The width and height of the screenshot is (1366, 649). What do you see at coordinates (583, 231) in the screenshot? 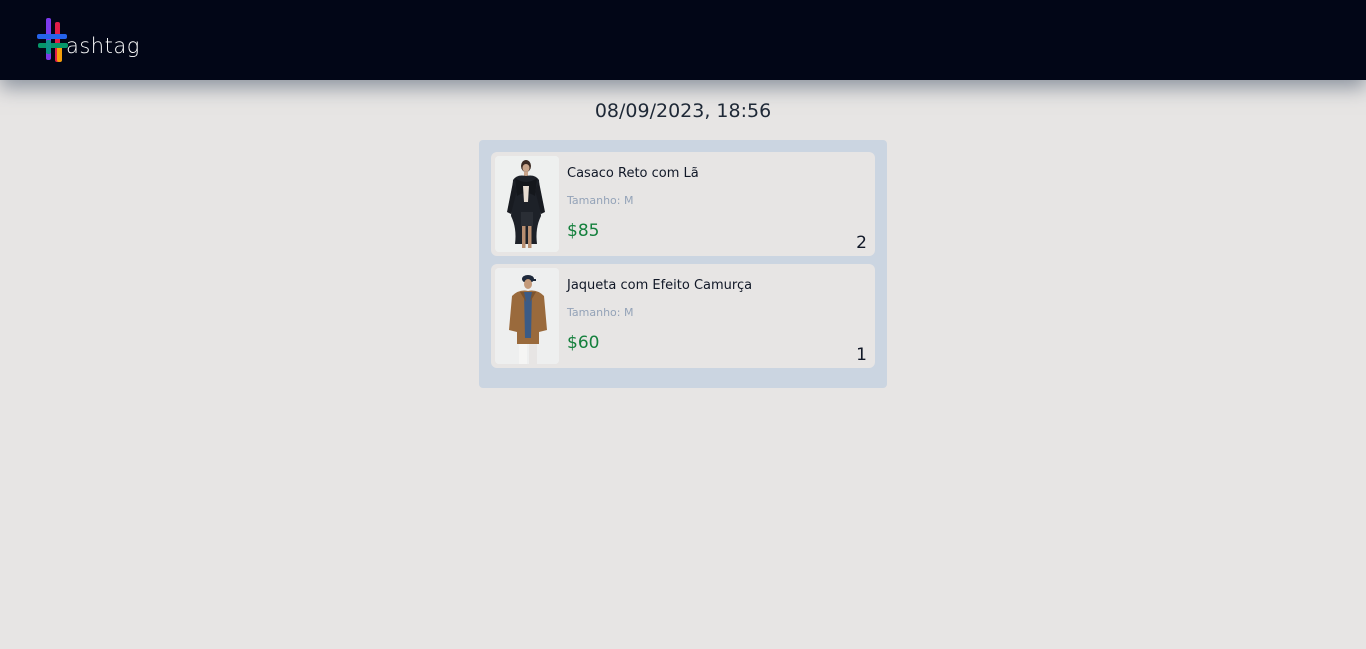
I see `item-price: $85` at bounding box center [583, 231].